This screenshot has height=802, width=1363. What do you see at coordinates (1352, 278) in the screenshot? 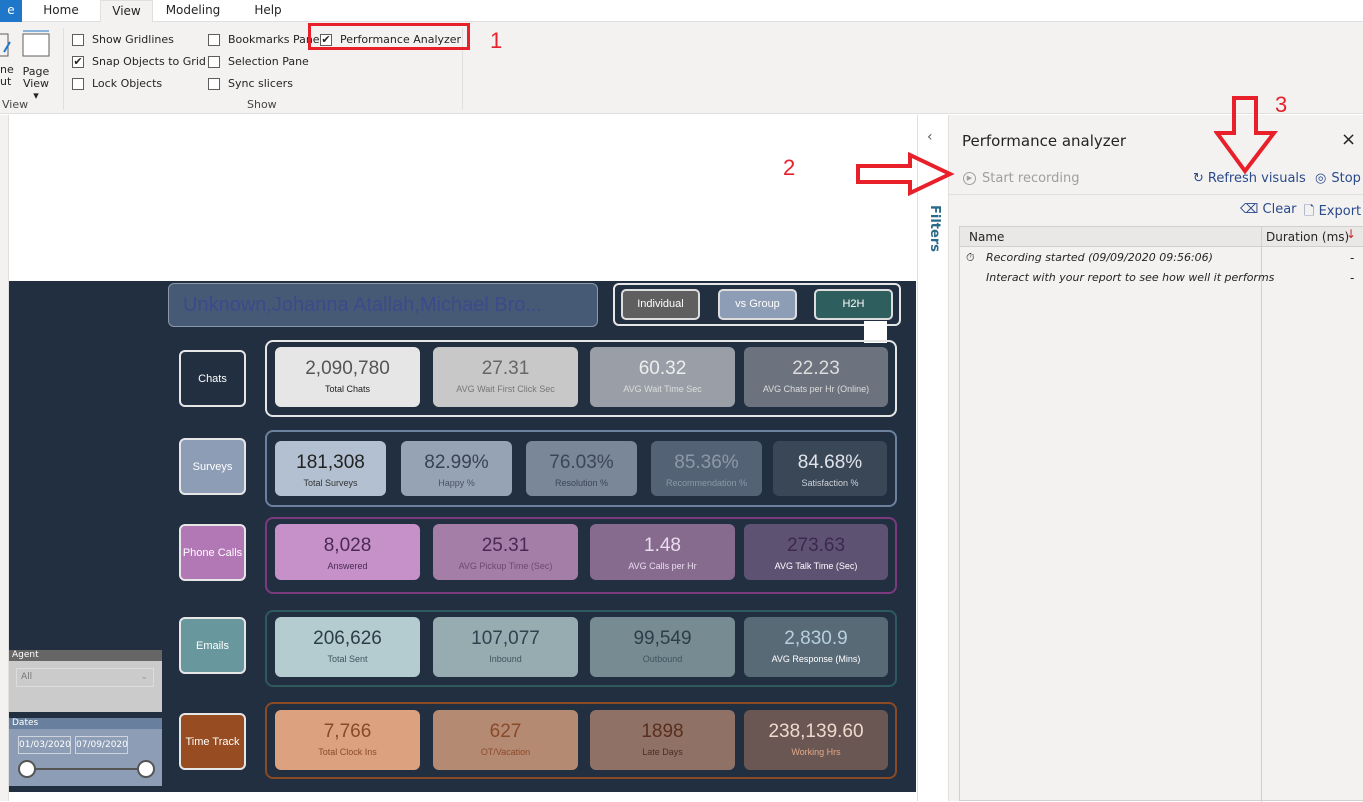
I see `duration-value: -` at bounding box center [1352, 278].